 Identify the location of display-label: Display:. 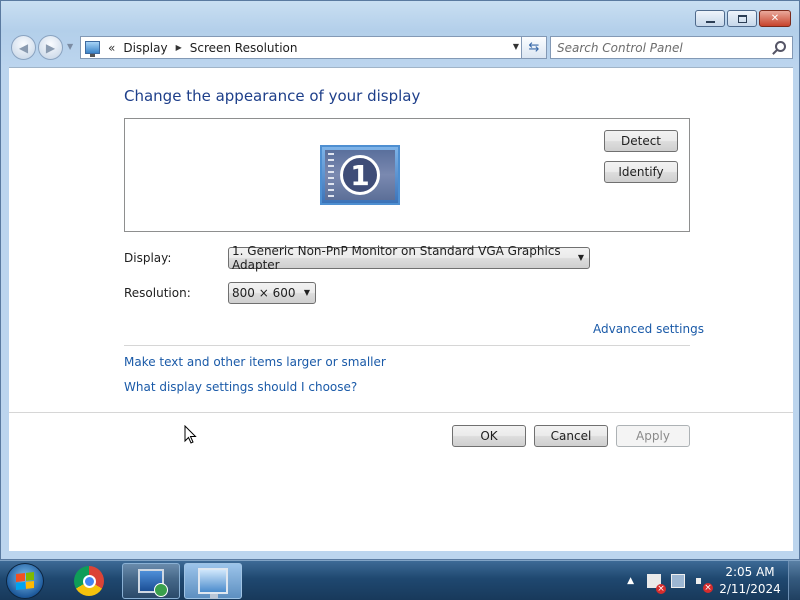
(148, 258).